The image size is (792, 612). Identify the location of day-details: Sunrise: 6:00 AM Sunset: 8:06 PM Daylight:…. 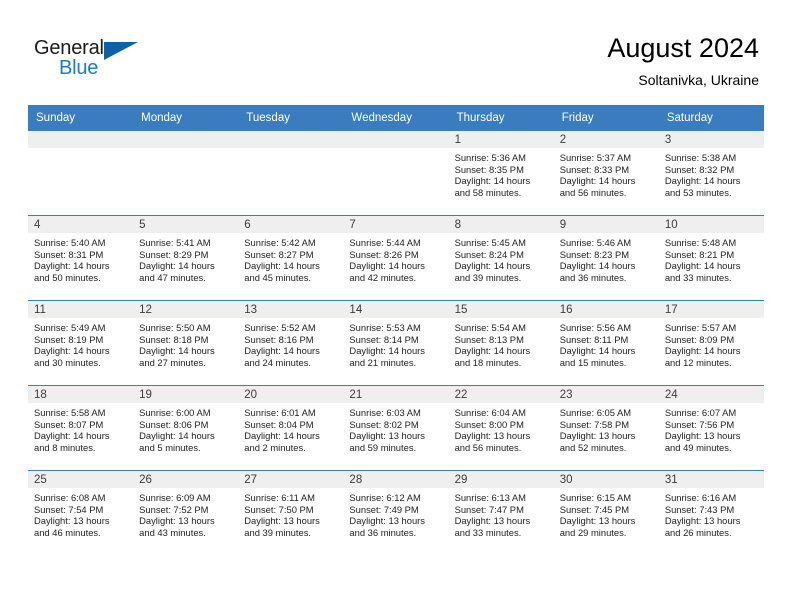
(185, 428).